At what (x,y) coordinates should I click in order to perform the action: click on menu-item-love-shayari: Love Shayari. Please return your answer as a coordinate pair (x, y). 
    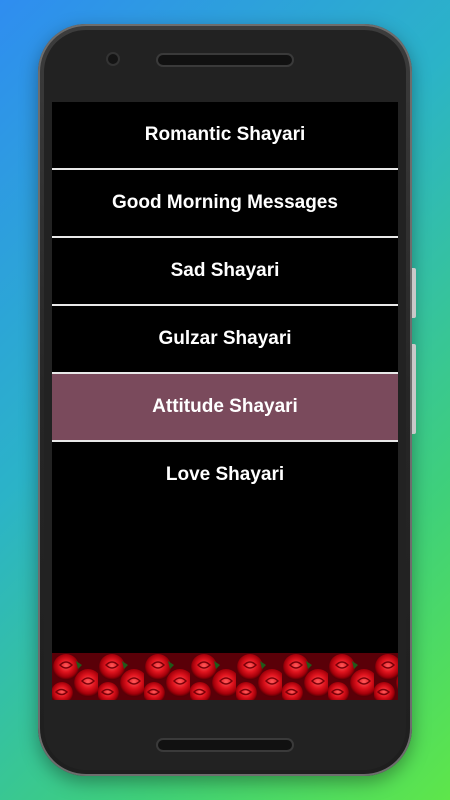
    Looking at the image, I should click on (225, 475).